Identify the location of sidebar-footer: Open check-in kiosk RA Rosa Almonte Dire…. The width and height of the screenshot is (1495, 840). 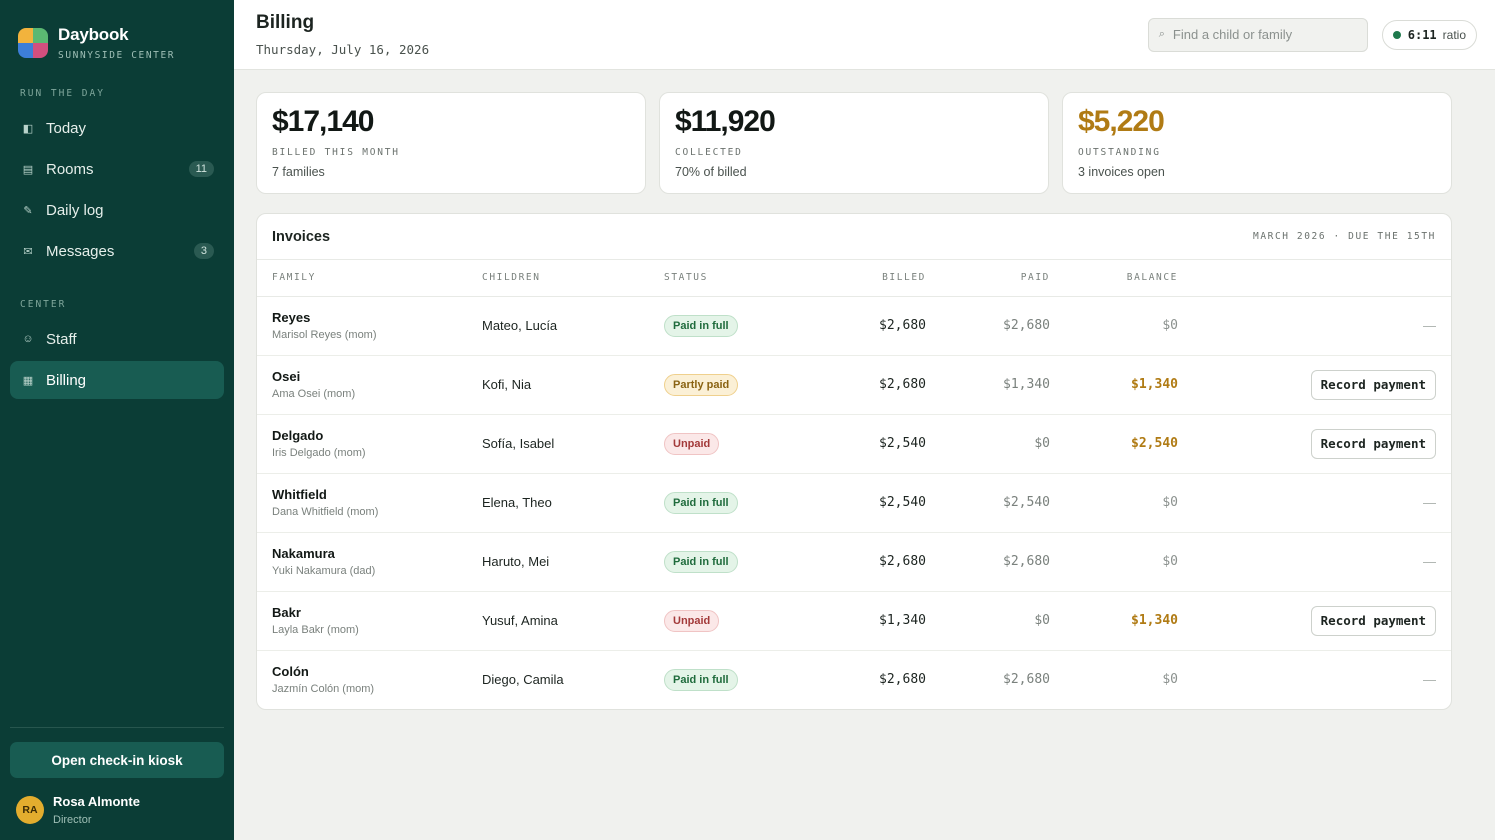
(117, 783).